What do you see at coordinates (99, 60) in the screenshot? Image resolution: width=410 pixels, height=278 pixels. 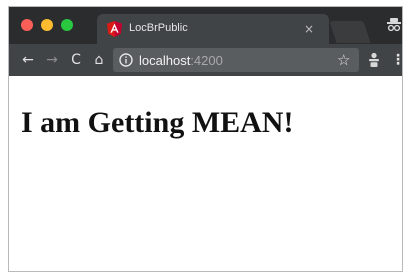 I see `home-button: ⌂` at bounding box center [99, 60].